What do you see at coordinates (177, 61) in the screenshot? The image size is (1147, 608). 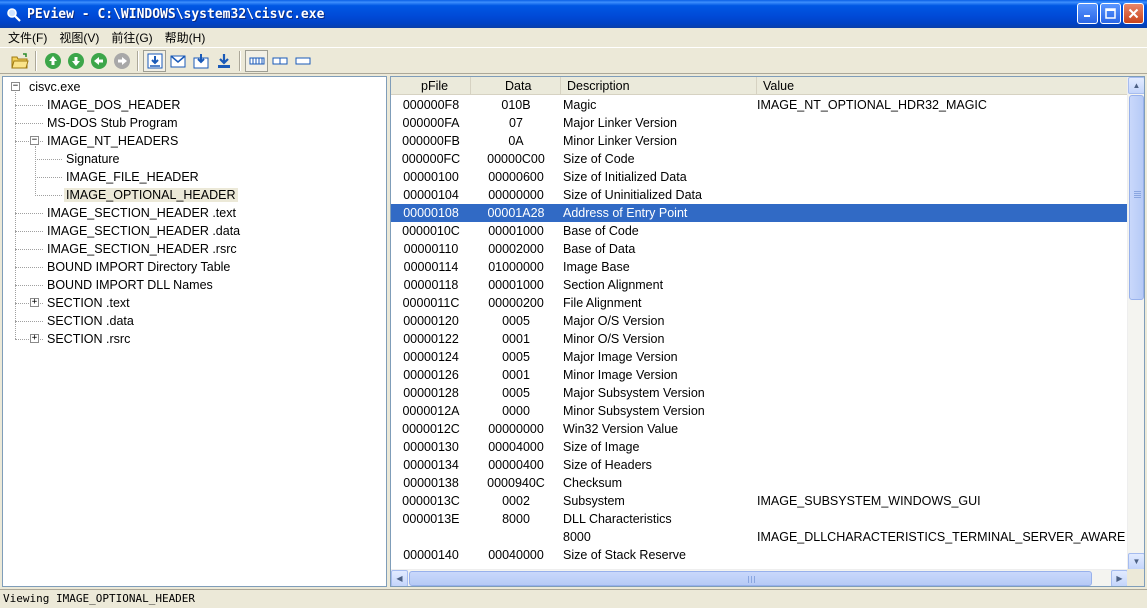 I see `view-bytes-button` at bounding box center [177, 61].